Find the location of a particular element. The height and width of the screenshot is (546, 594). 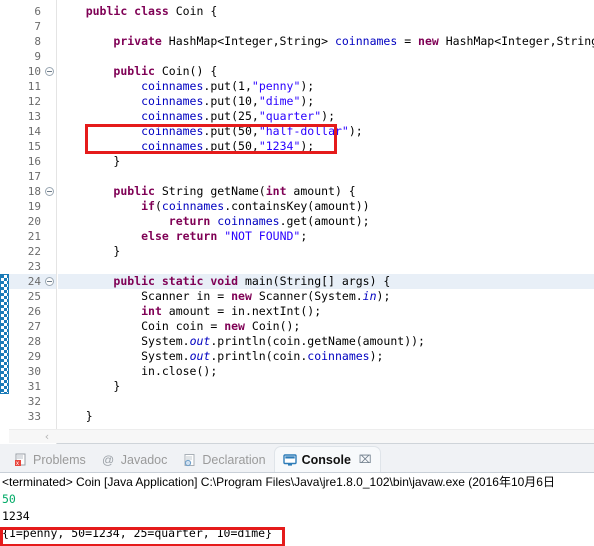

code-token: } is located at coordinates (117, 161).